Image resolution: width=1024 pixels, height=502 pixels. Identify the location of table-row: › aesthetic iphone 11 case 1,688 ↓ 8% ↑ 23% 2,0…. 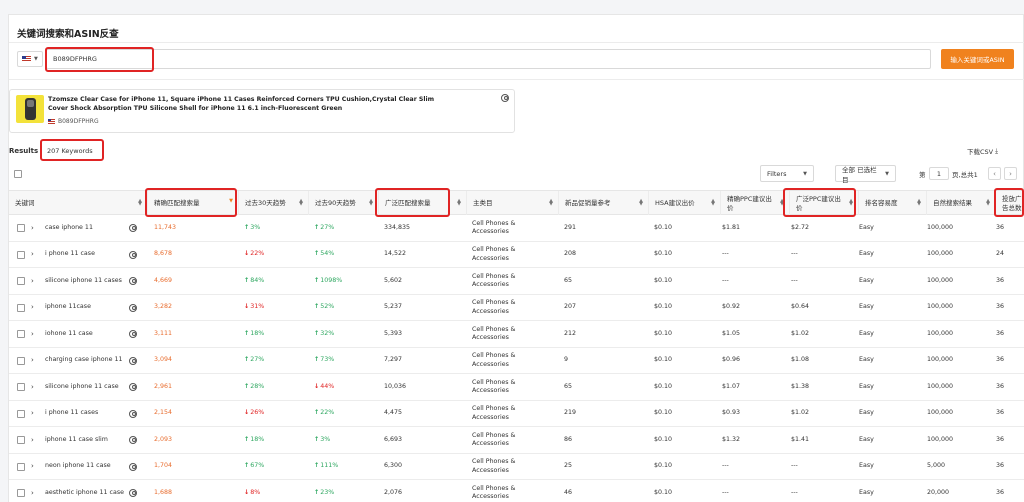
(516, 491).